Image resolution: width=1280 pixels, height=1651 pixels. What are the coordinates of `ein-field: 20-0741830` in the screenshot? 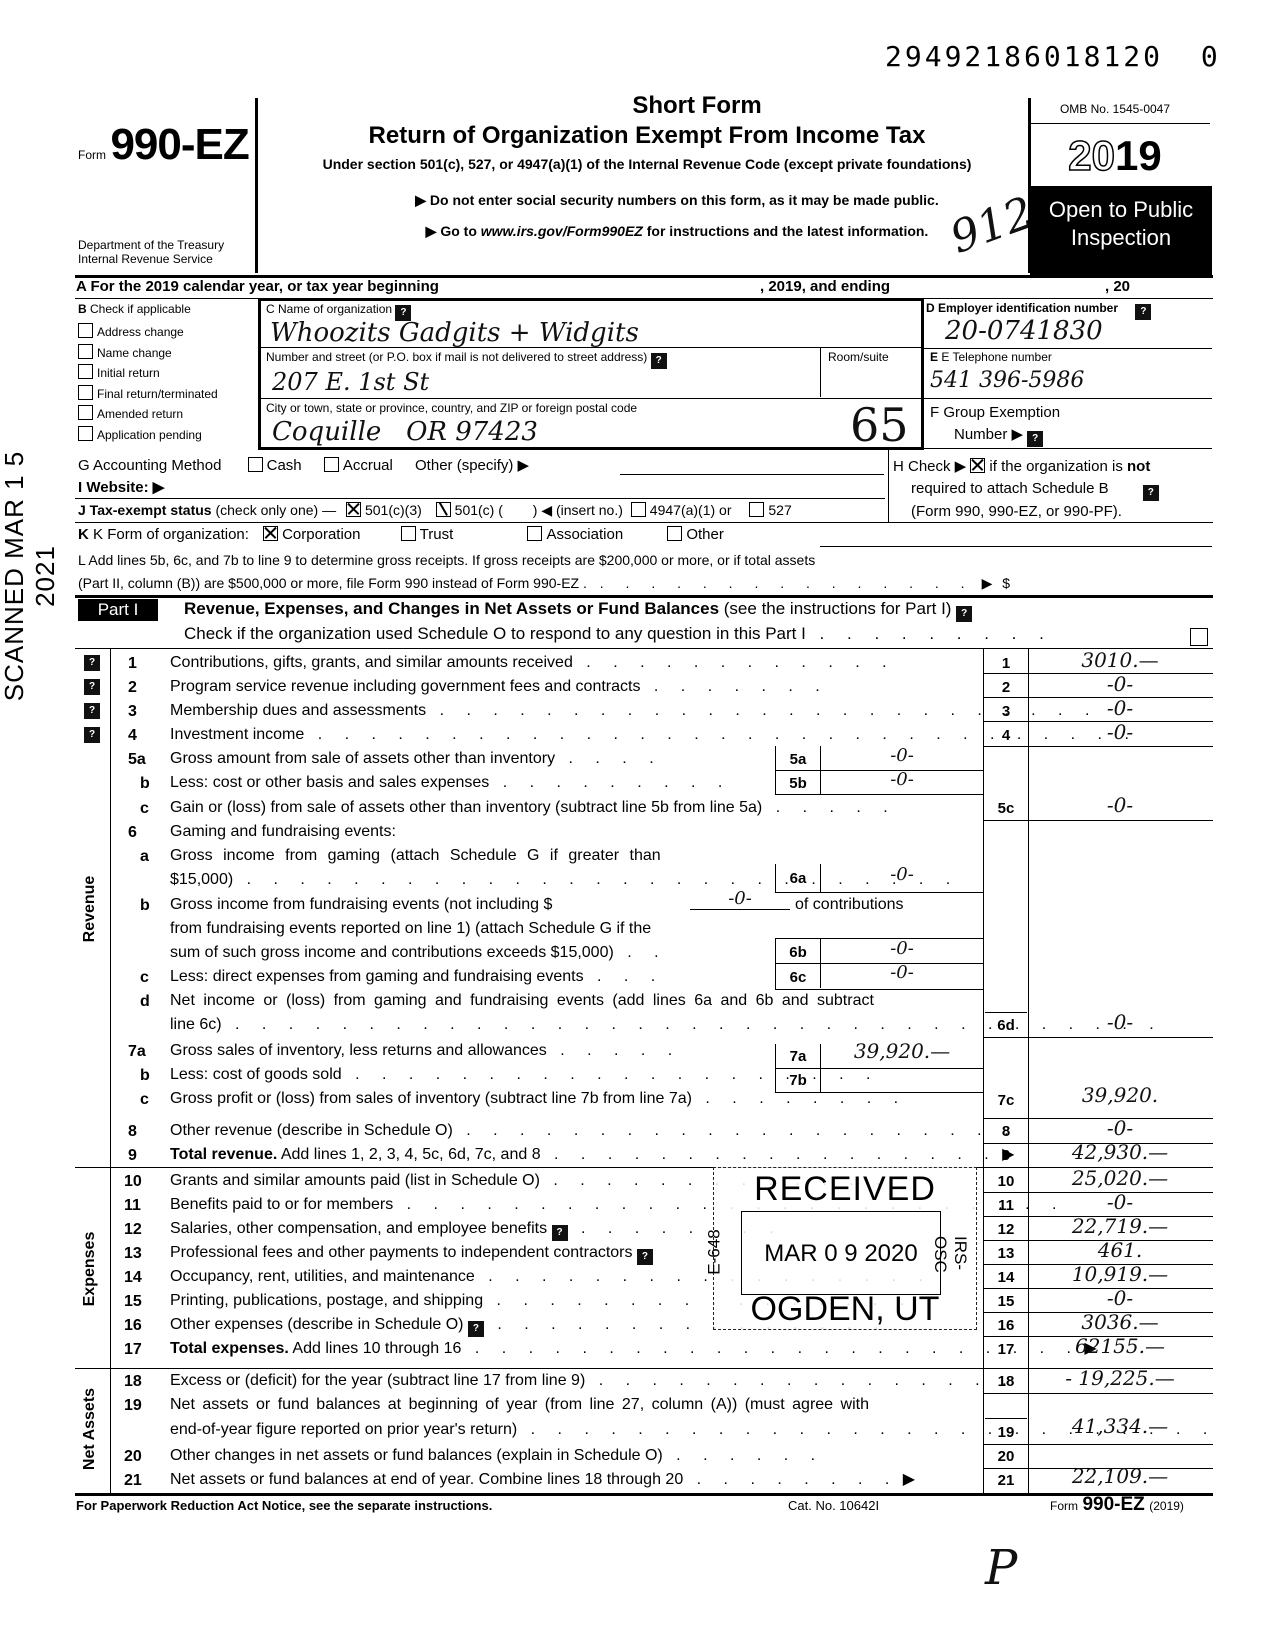 It's located at (1024, 331).